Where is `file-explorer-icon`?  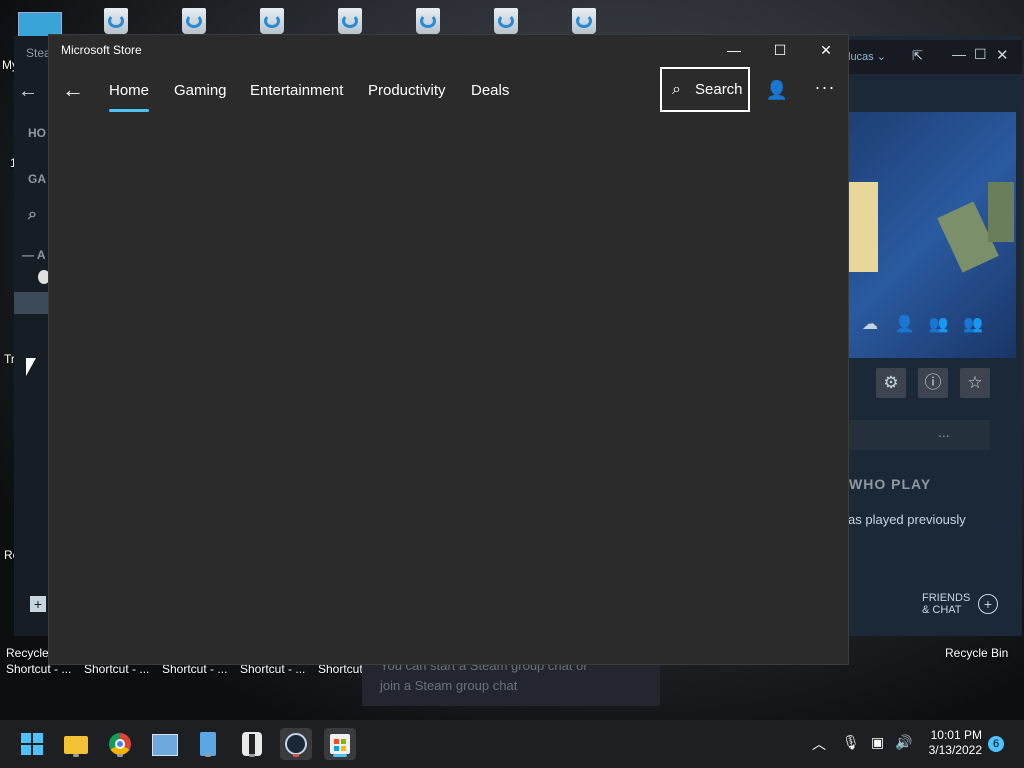 file-explorer-icon is located at coordinates (76, 744).